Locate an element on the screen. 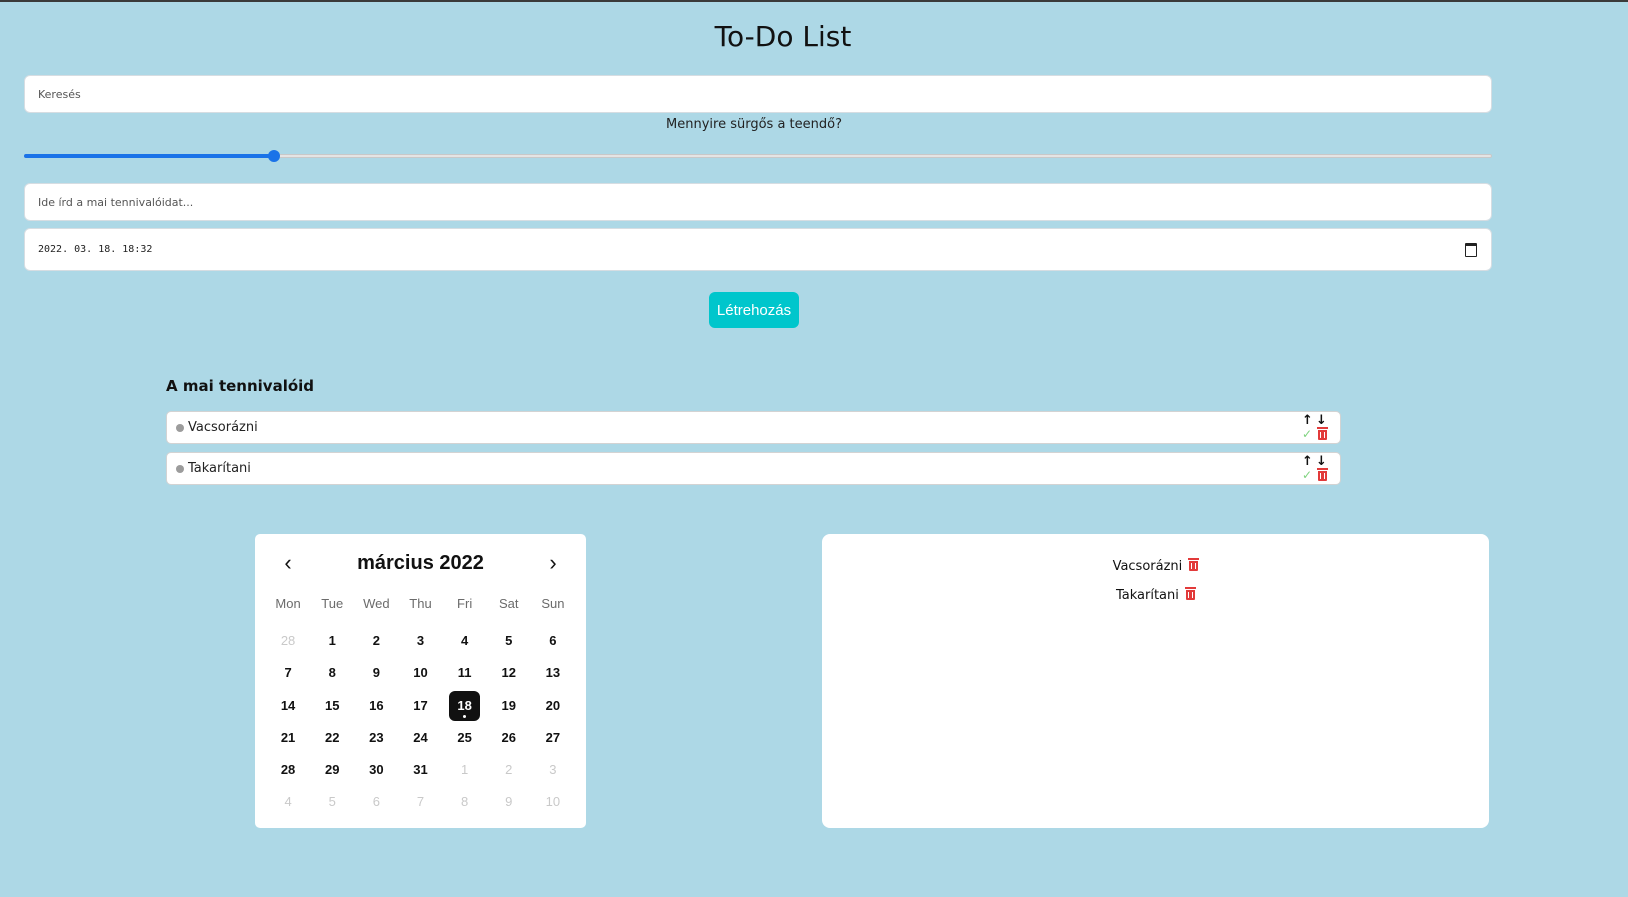 Image resolution: width=1628 pixels, height=897 pixels. weekday-label: Wed is located at coordinates (376, 603).